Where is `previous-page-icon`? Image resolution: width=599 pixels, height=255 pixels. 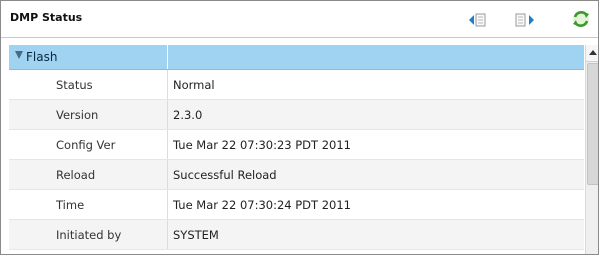 previous-page-icon is located at coordinates (478, 20).